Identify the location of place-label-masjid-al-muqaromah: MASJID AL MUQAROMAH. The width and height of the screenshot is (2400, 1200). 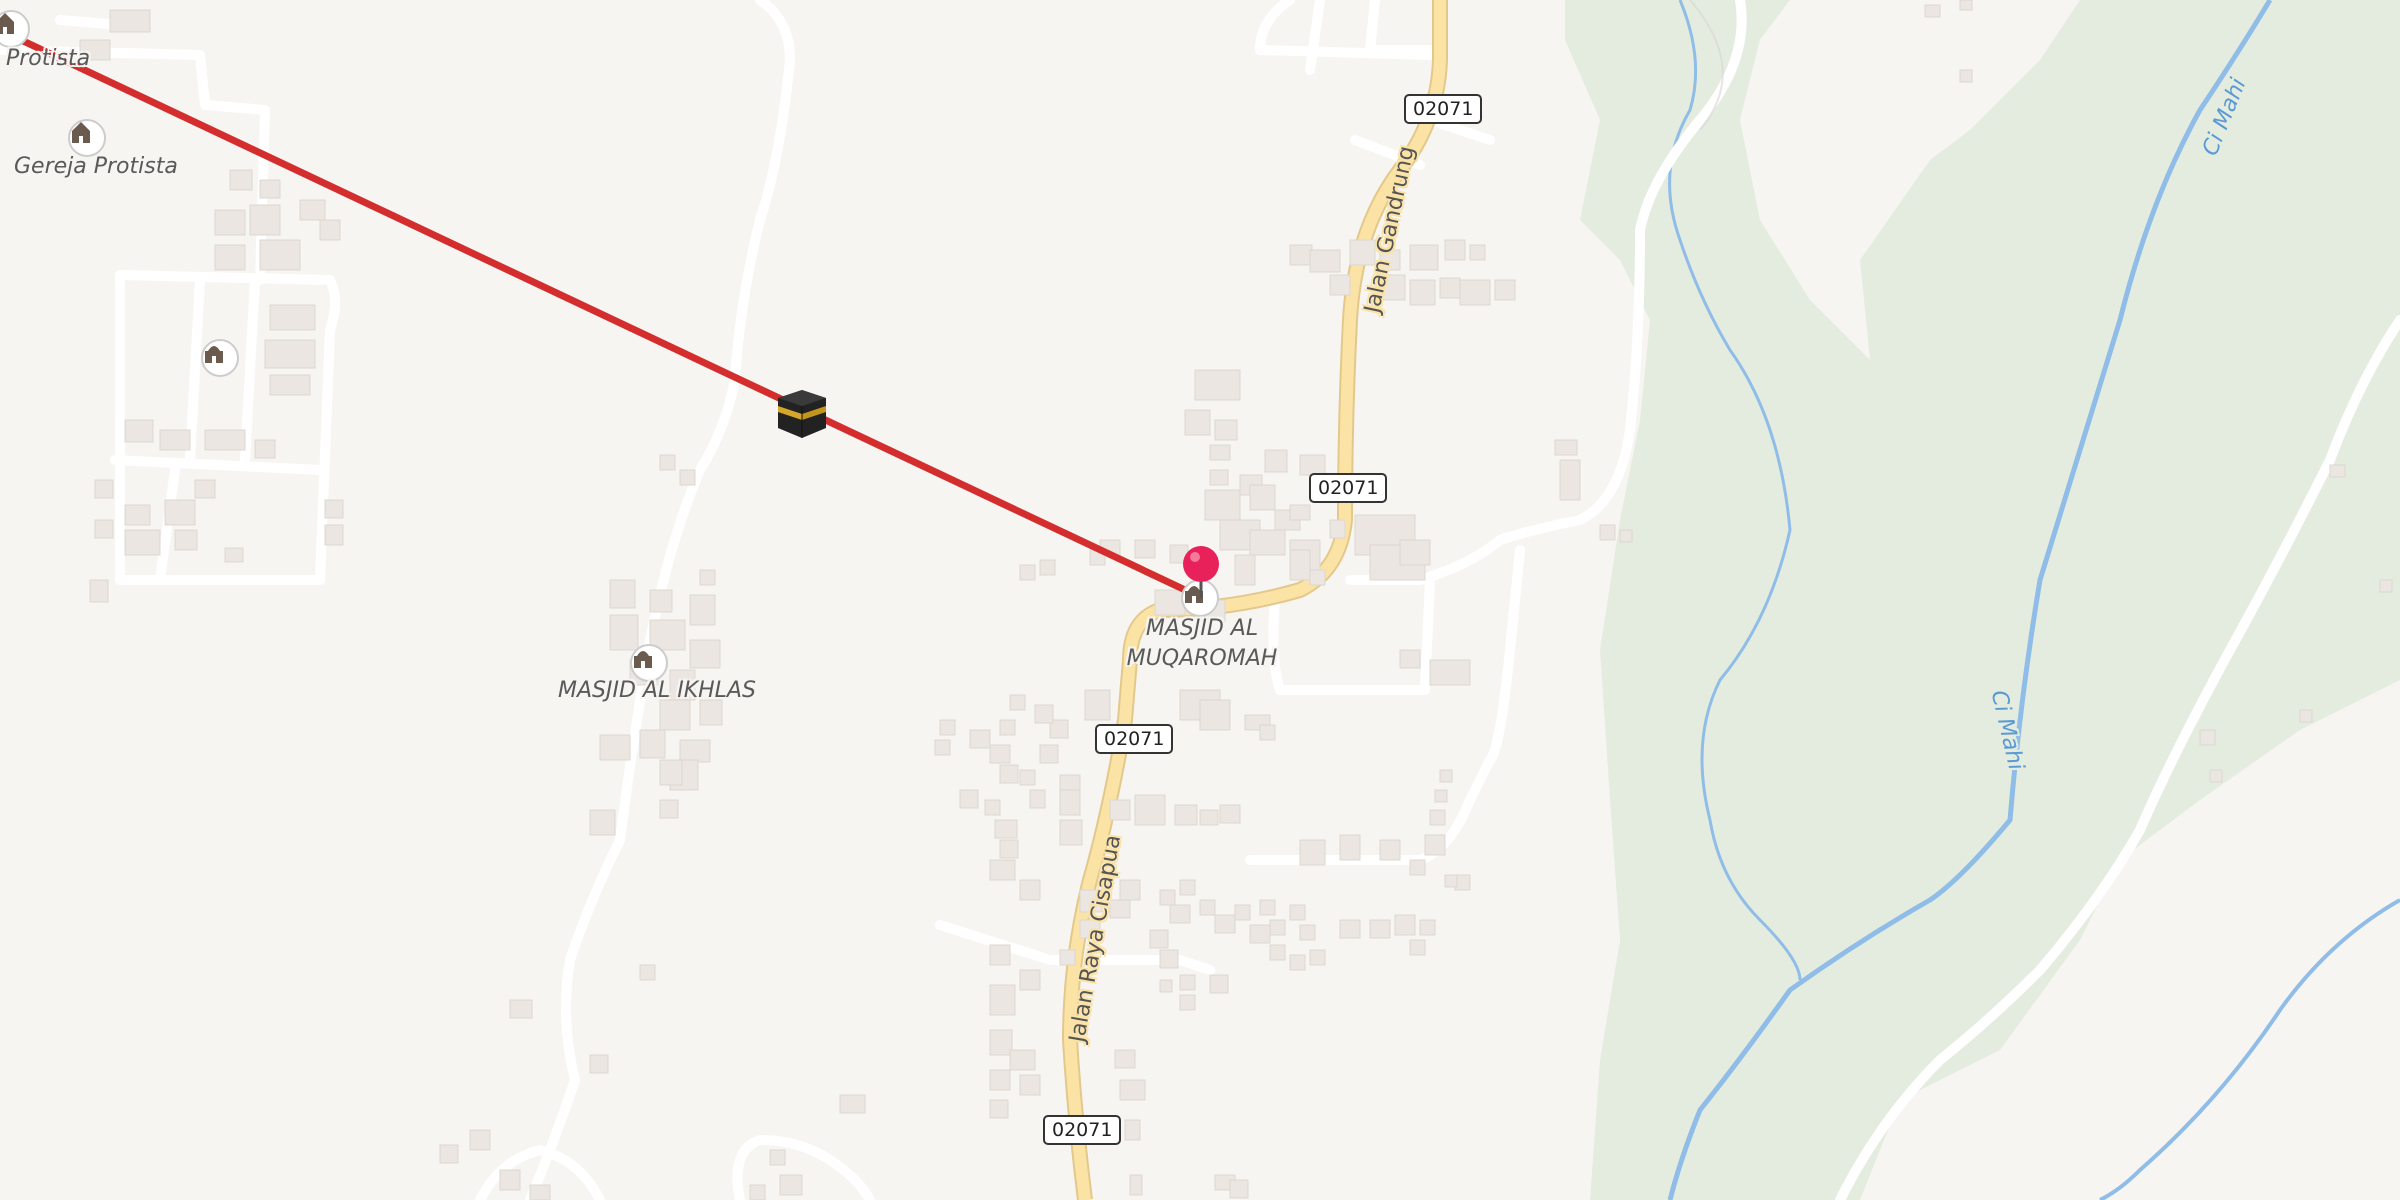
(1202, 644).